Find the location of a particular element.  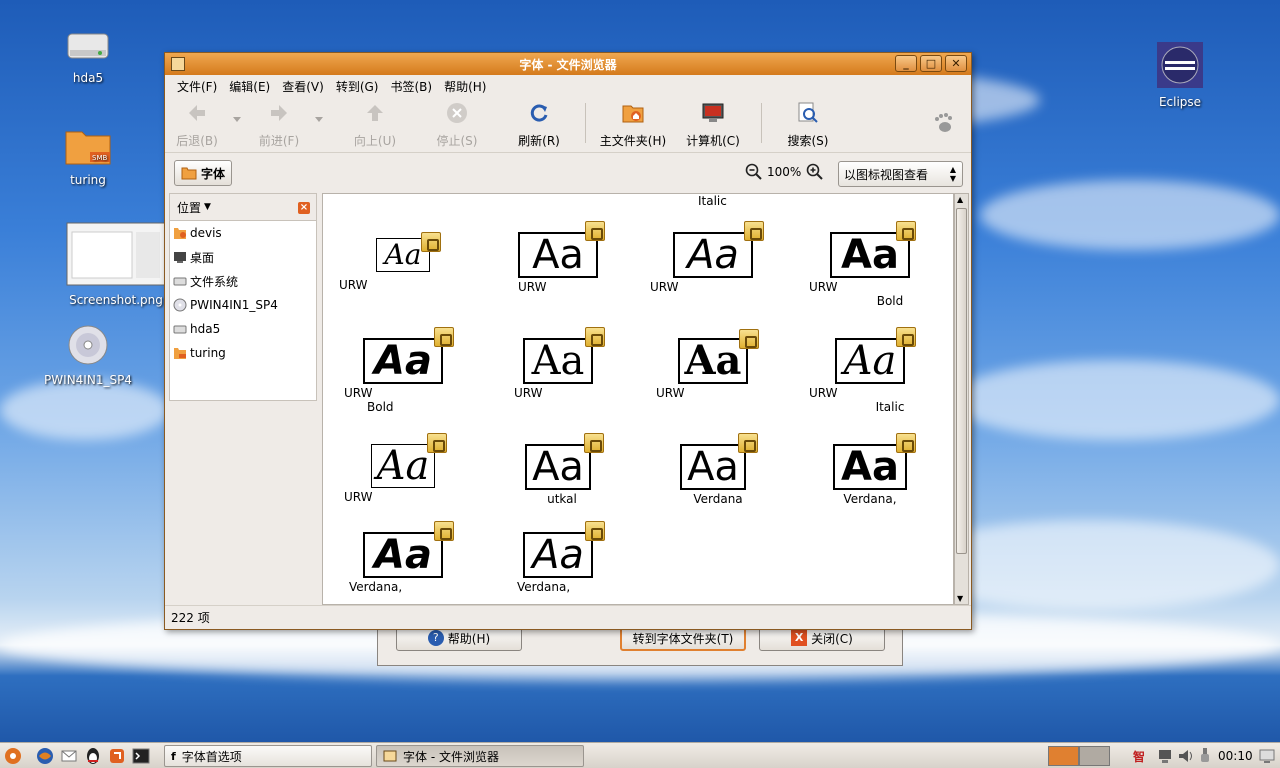

ime-indicator: 智 is located at coordinates (1139, 756).